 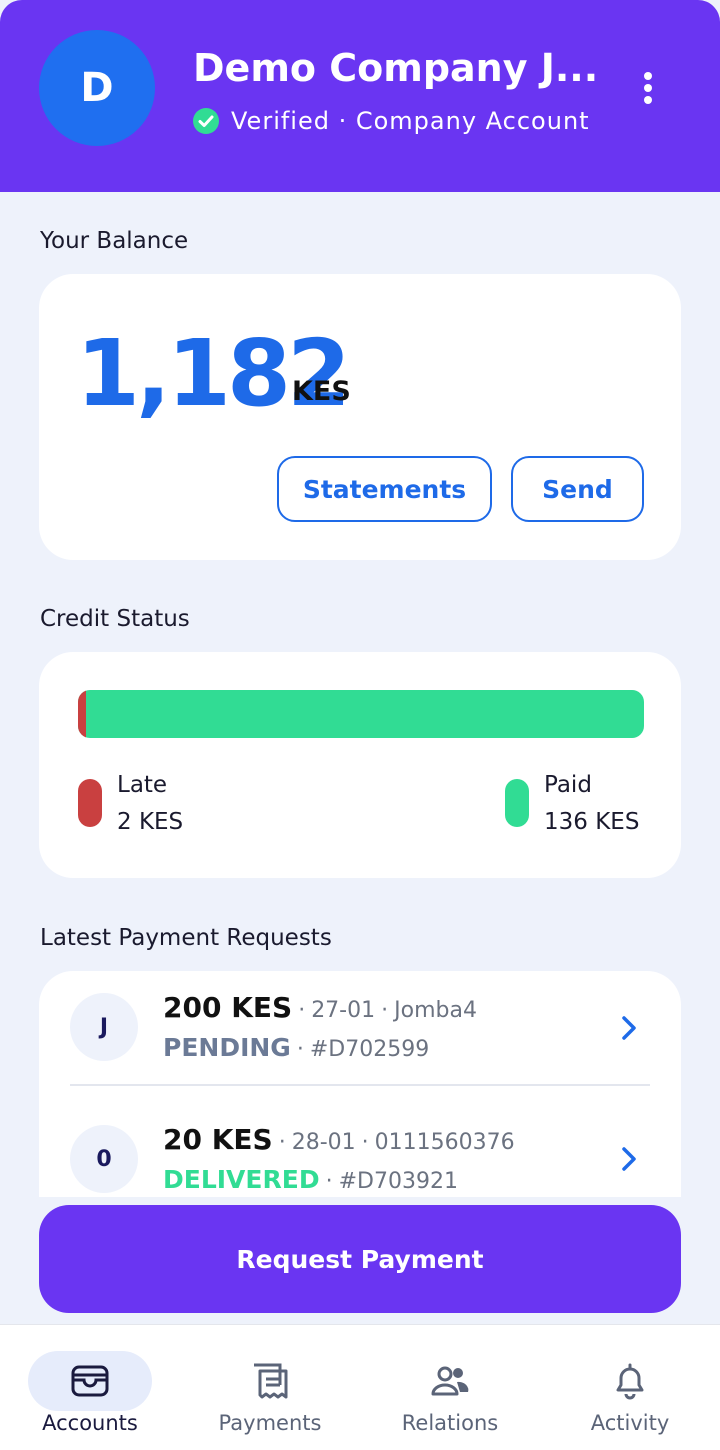 I want to click on request-ref: #D702599, so click(x=369, y=1049).